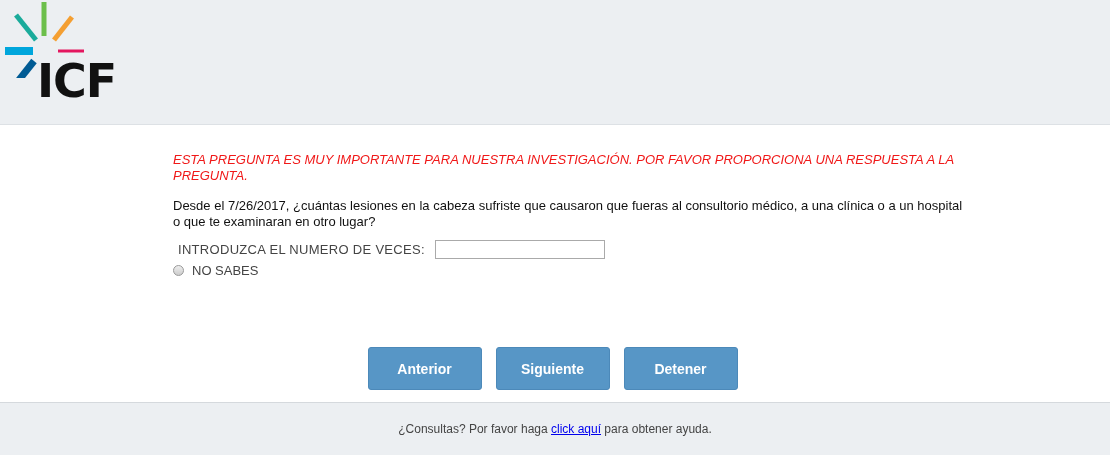 This screenshot has width=1110, height=455. What do you see at coordinates (564, 168) in the screenshot?
I see `warning-text: ESTA PREGUNTA ES MUY IMPORTANTE PARA NUESTRA INVESTIGACIÓN. POR FAVOR PROPORCIONA UNA RESPUESTA A LA PREGUNTA.` at bounding box center [564, 168].